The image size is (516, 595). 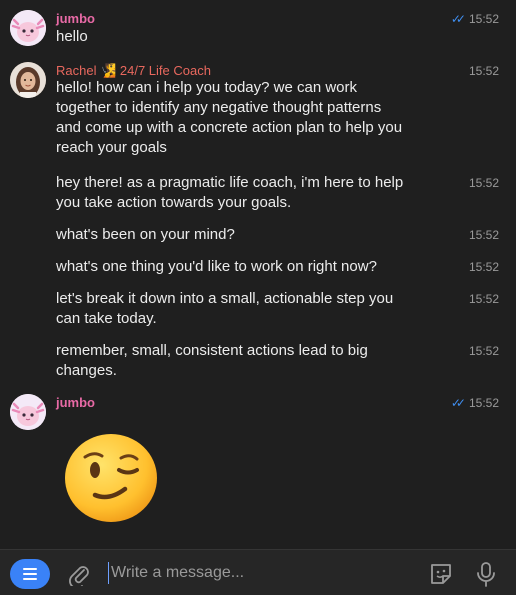 I want to click on message-input, so click(x=259, y=573).